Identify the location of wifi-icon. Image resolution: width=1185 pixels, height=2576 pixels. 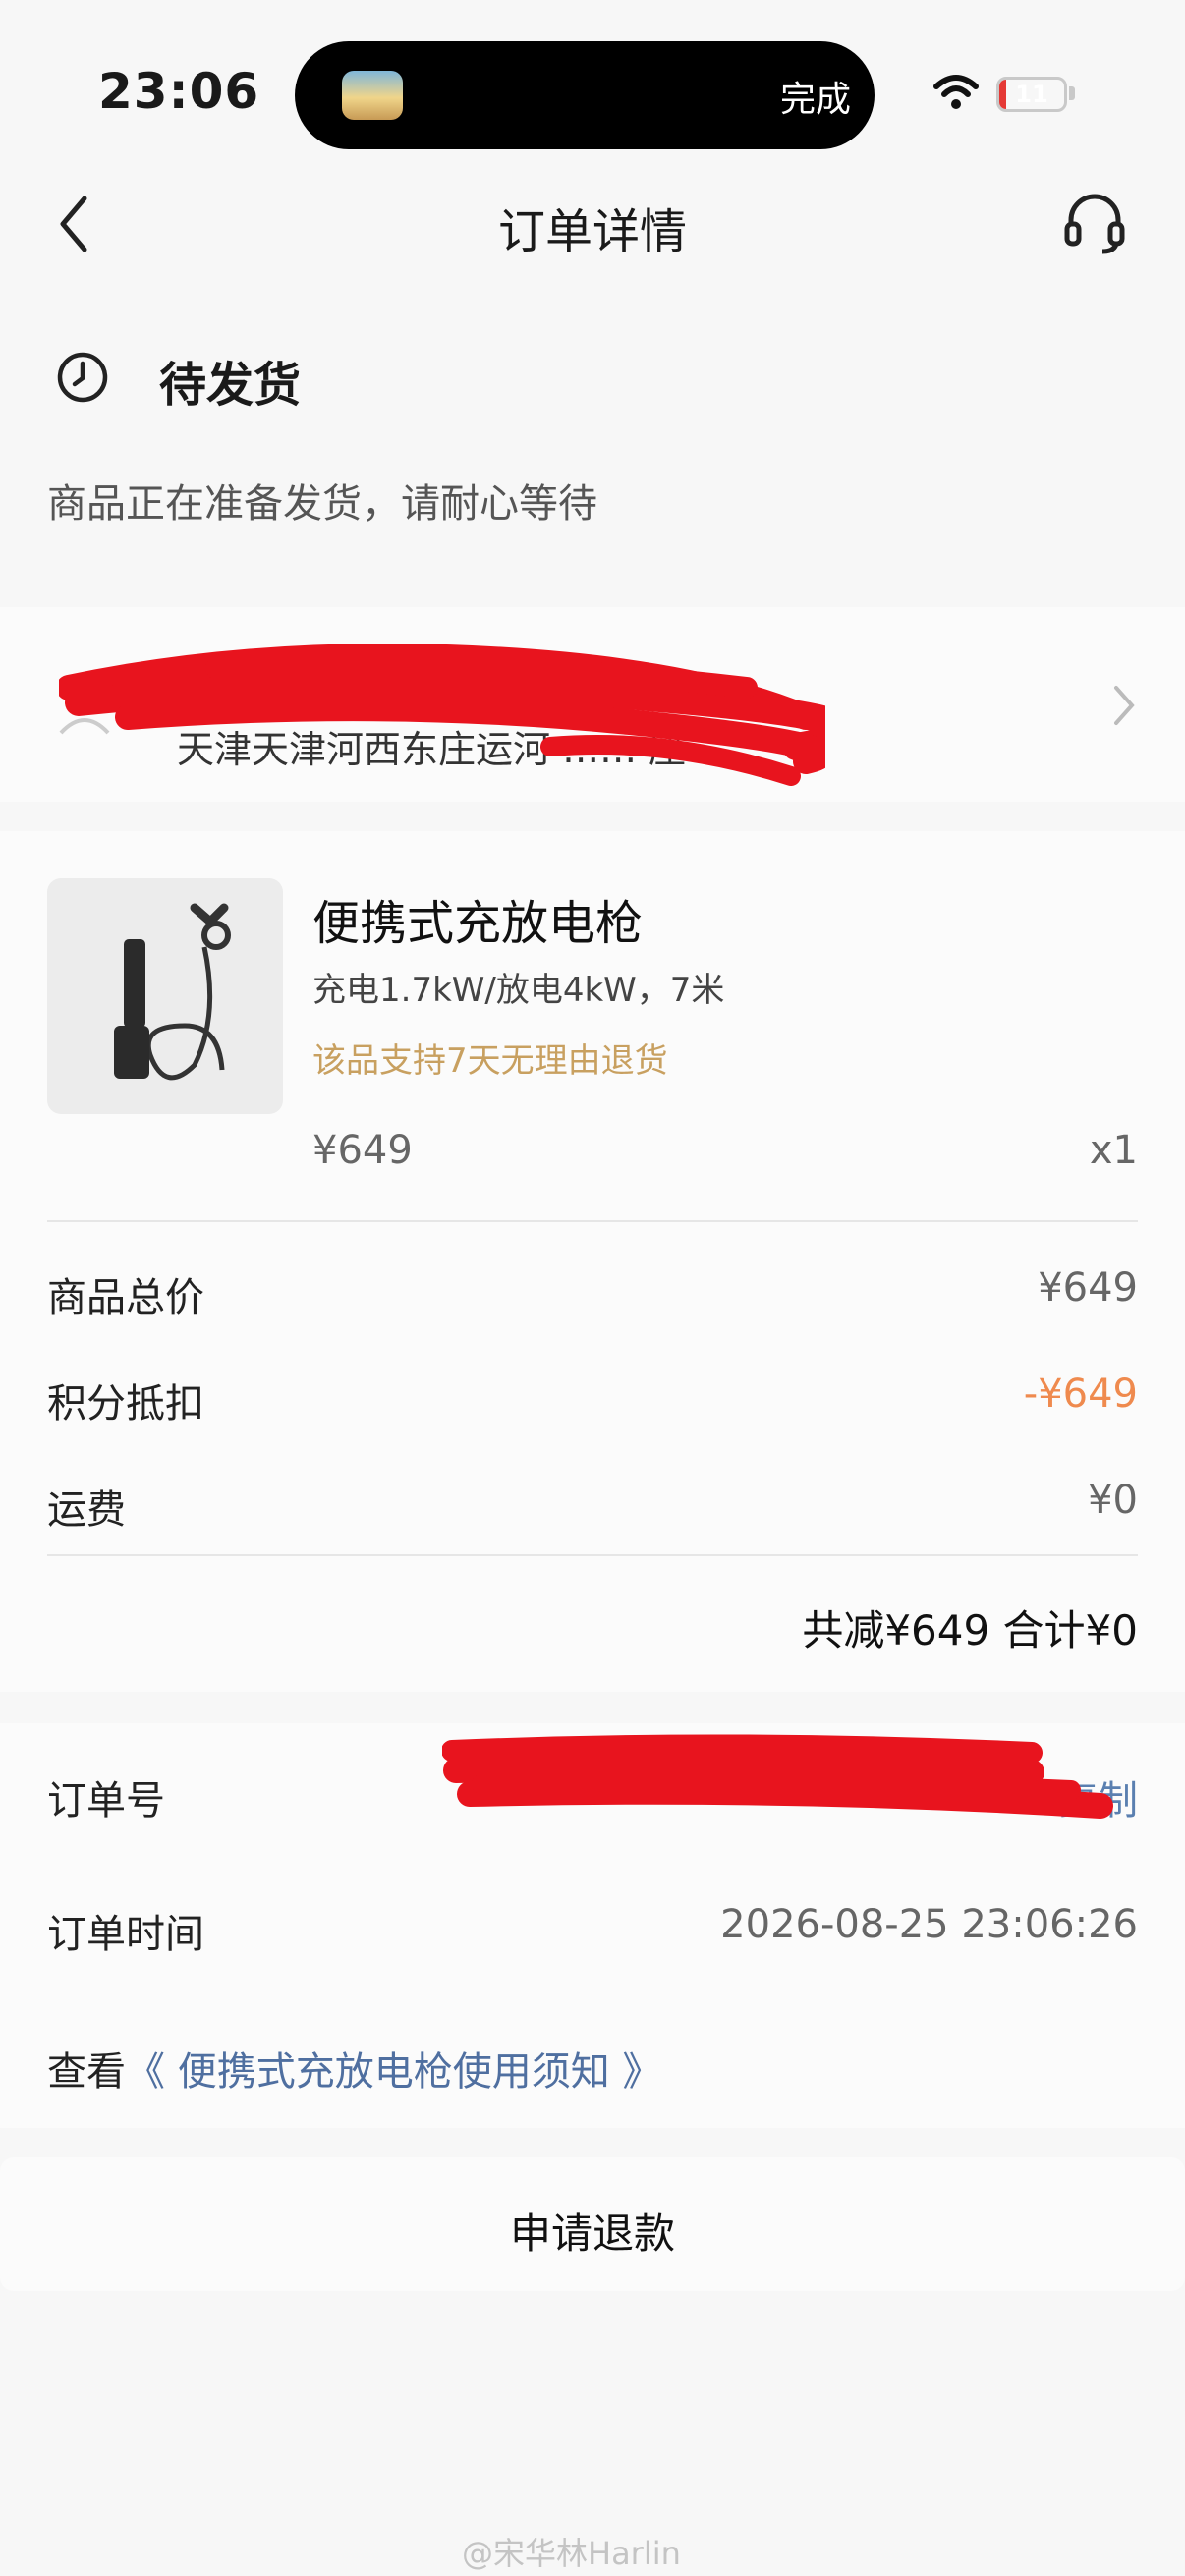
(956, 92).